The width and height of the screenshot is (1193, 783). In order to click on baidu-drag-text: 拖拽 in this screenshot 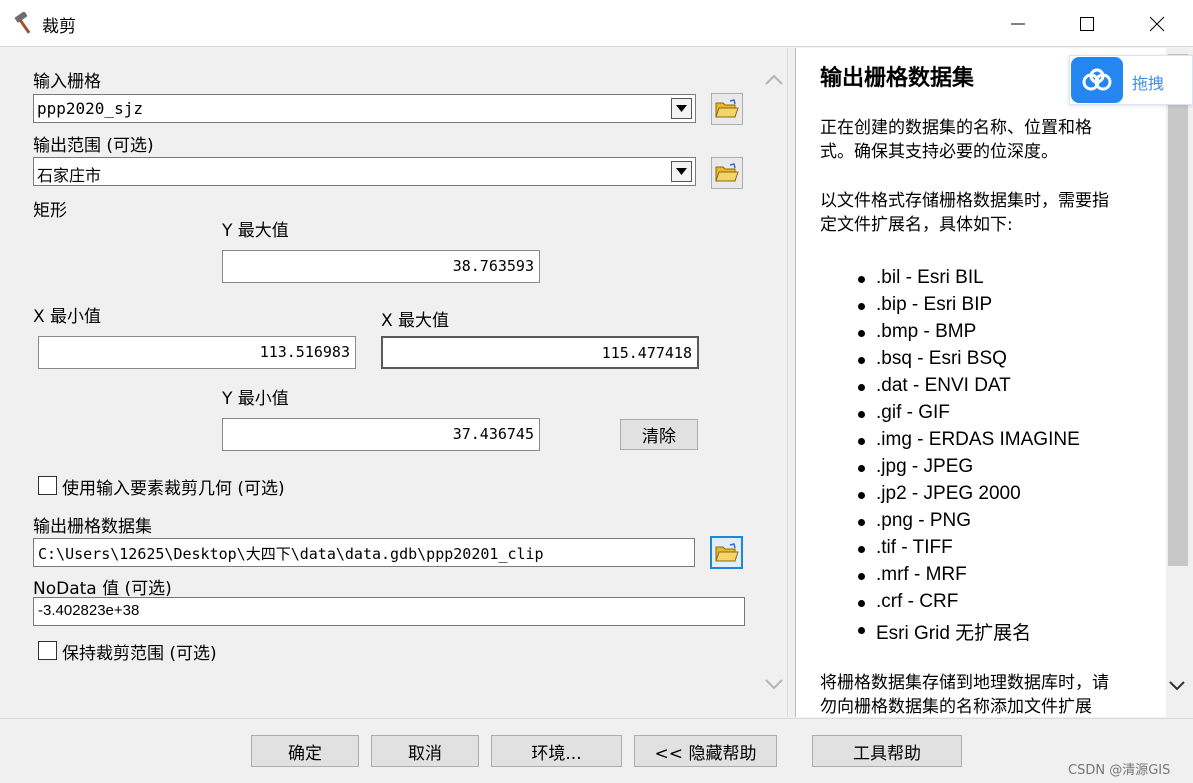, I will do `click(1148, 83)`.